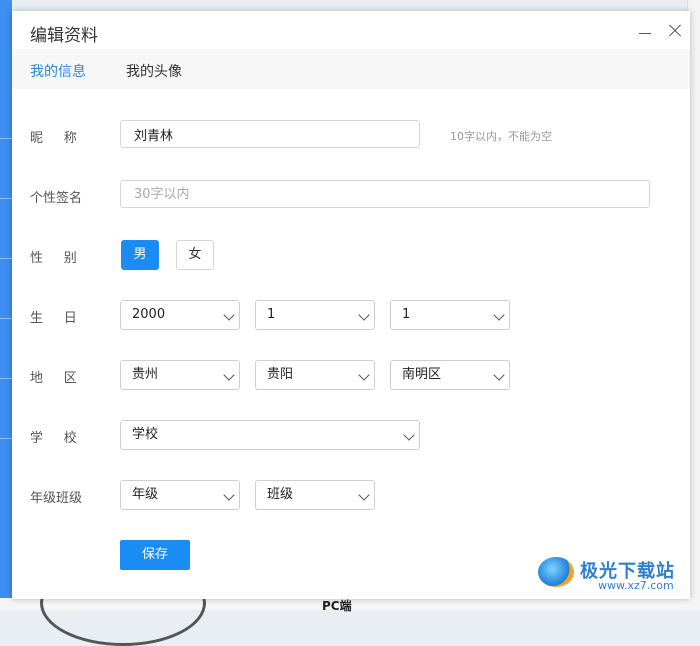  What do you see at coordinates (154, 71) in the screenshot?
I see `tab-my-avatar: 我的头像` at bounding box center [154, 71].